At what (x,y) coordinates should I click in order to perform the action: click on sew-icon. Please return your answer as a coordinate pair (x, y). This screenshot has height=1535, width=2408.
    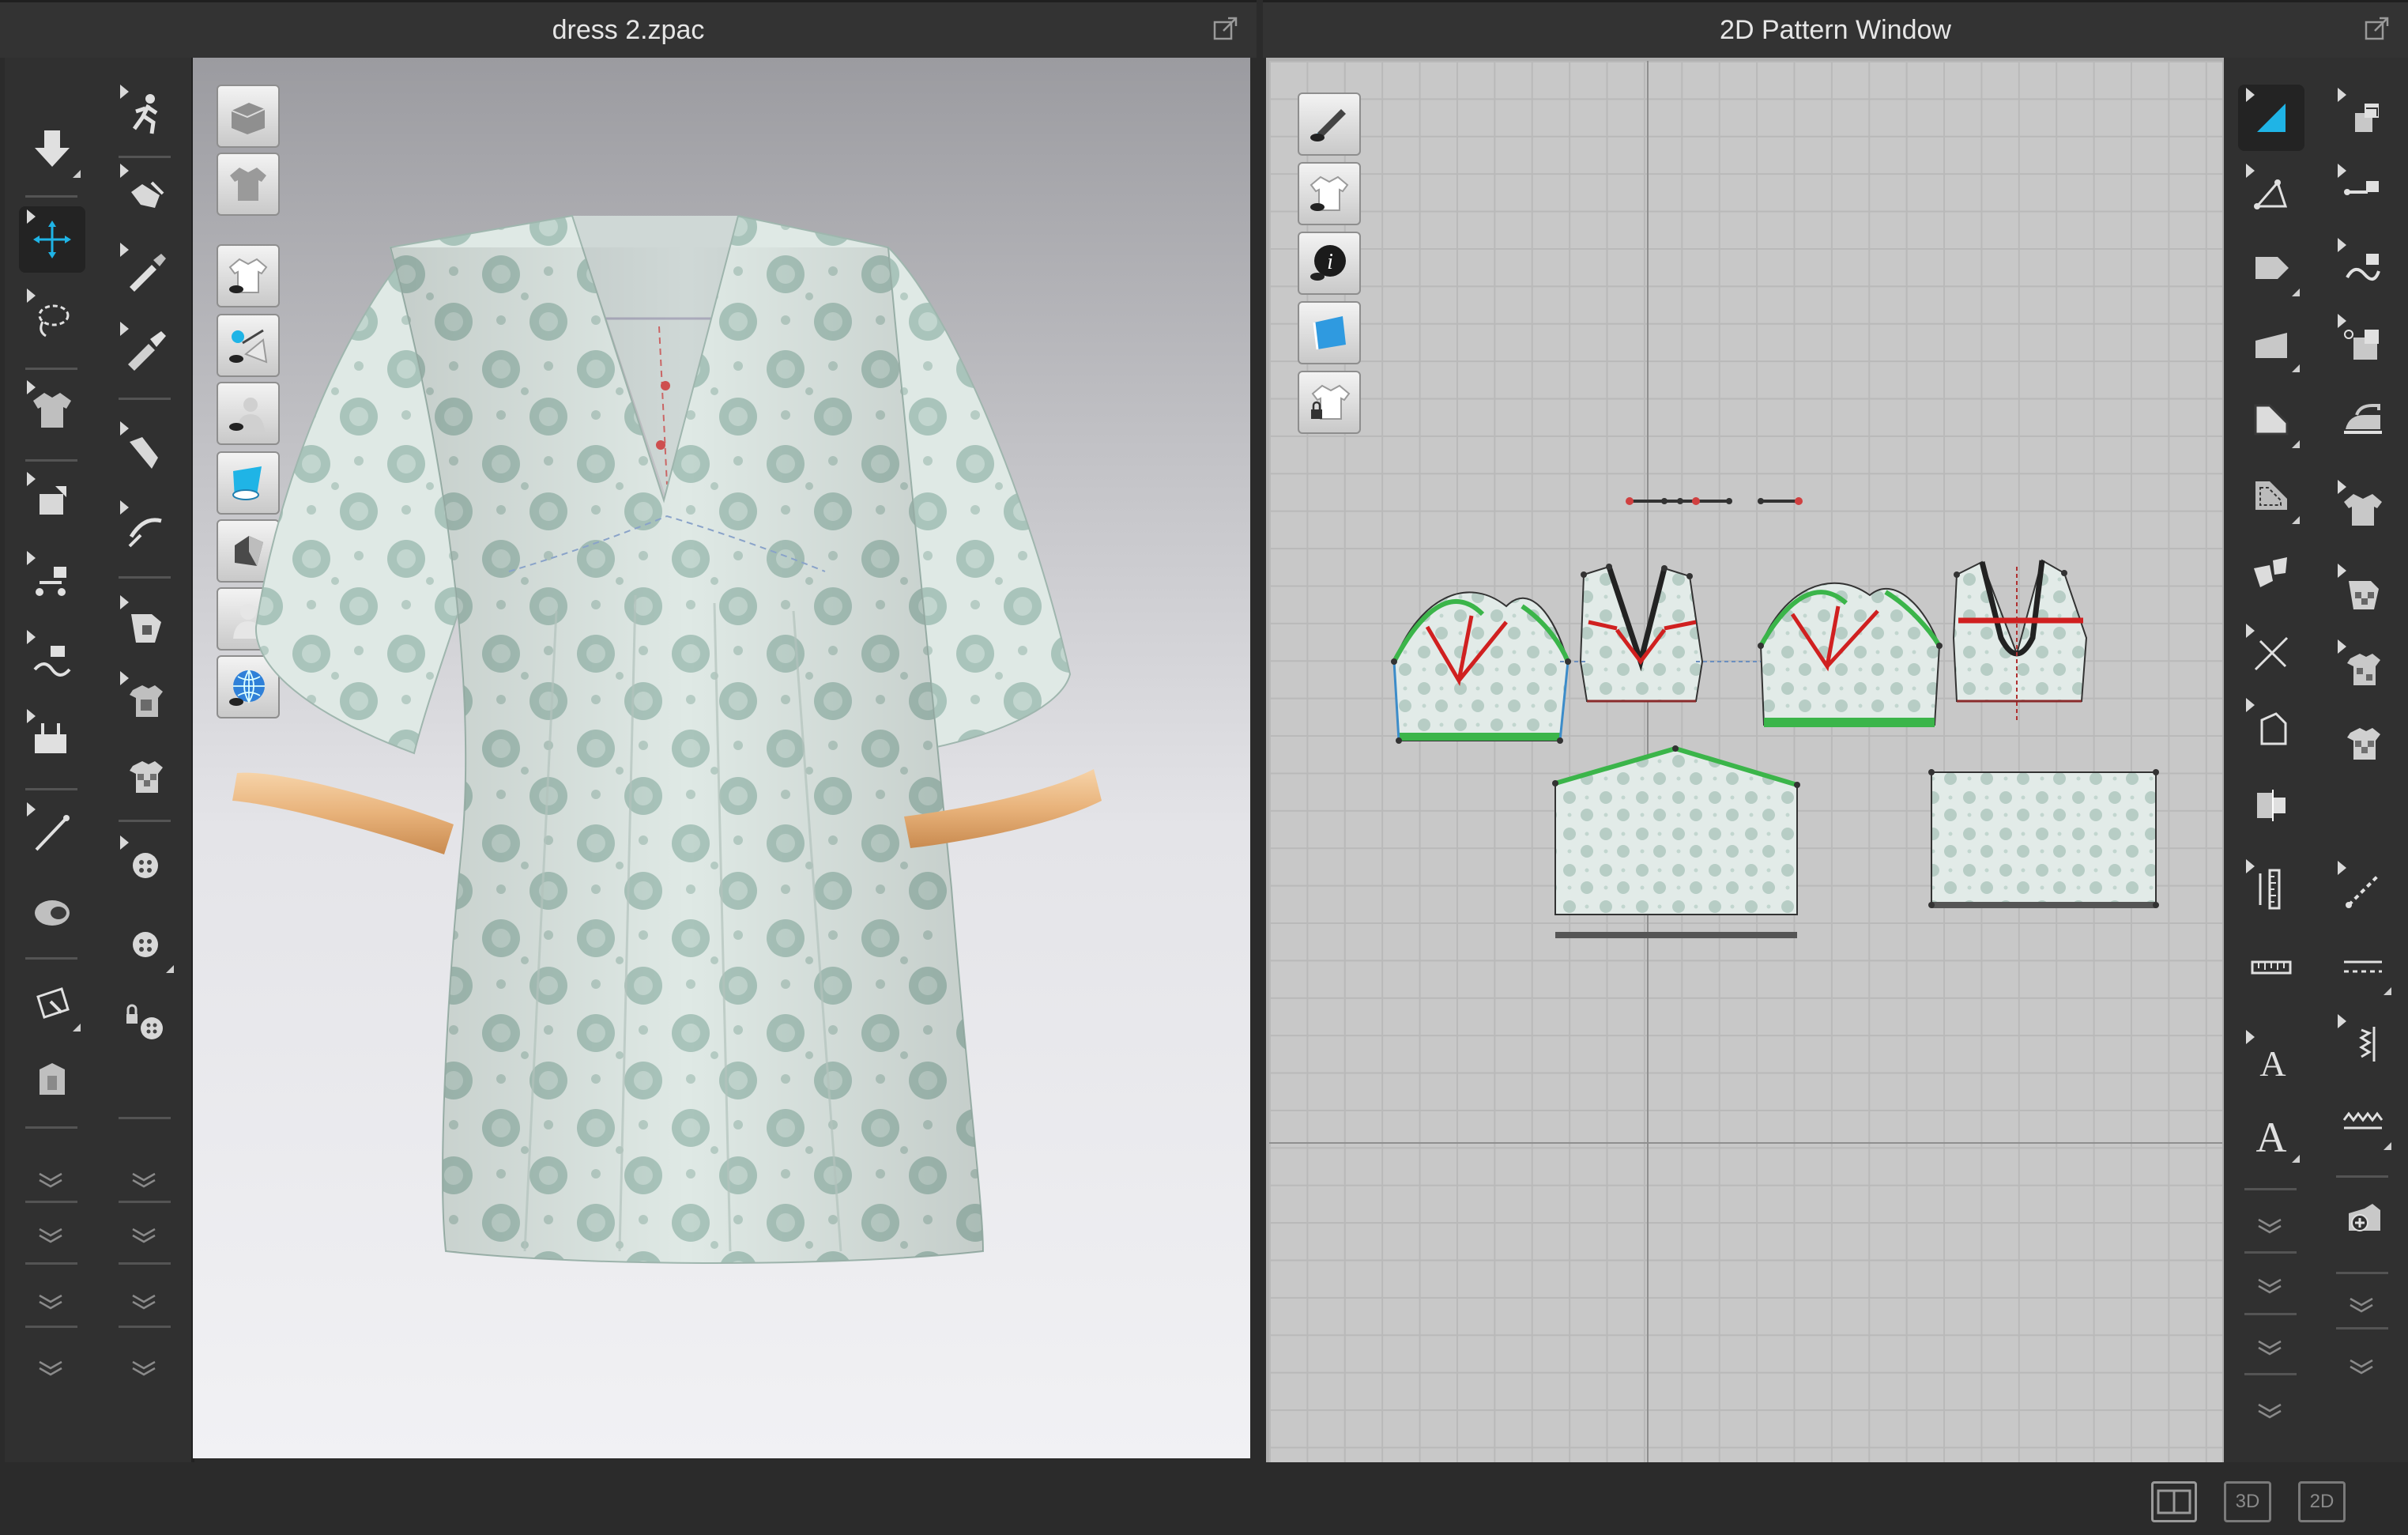
    Looking at the image, I should click on (2363, 118).